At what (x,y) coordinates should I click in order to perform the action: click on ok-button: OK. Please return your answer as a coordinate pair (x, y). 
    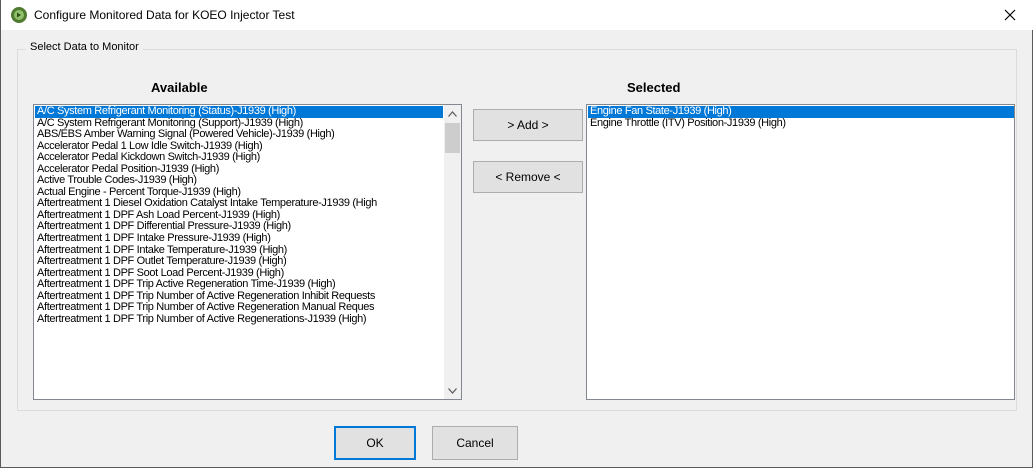
    Looking at the image, I should click on (375, 443).